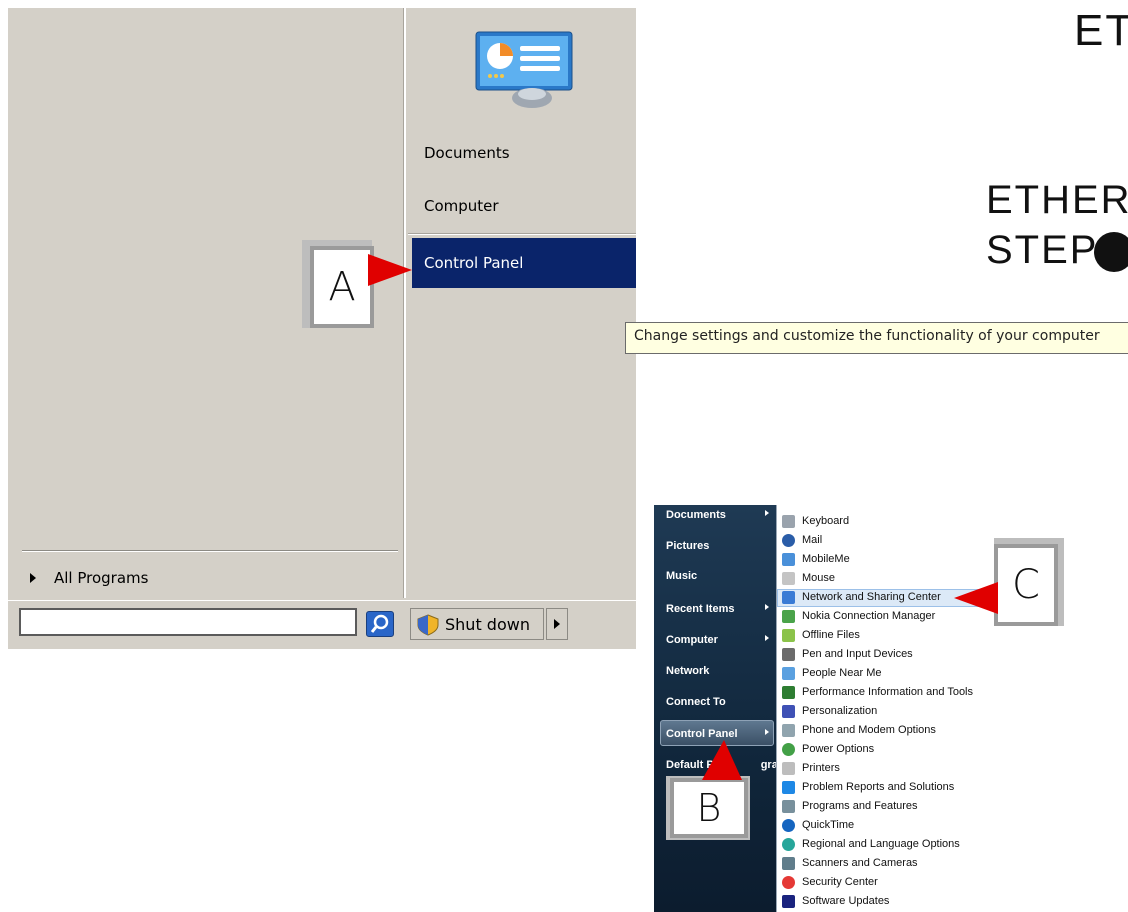 This screenshot has height=912, width=1128. I want to click on offline-files-icon, so click(788, 635).